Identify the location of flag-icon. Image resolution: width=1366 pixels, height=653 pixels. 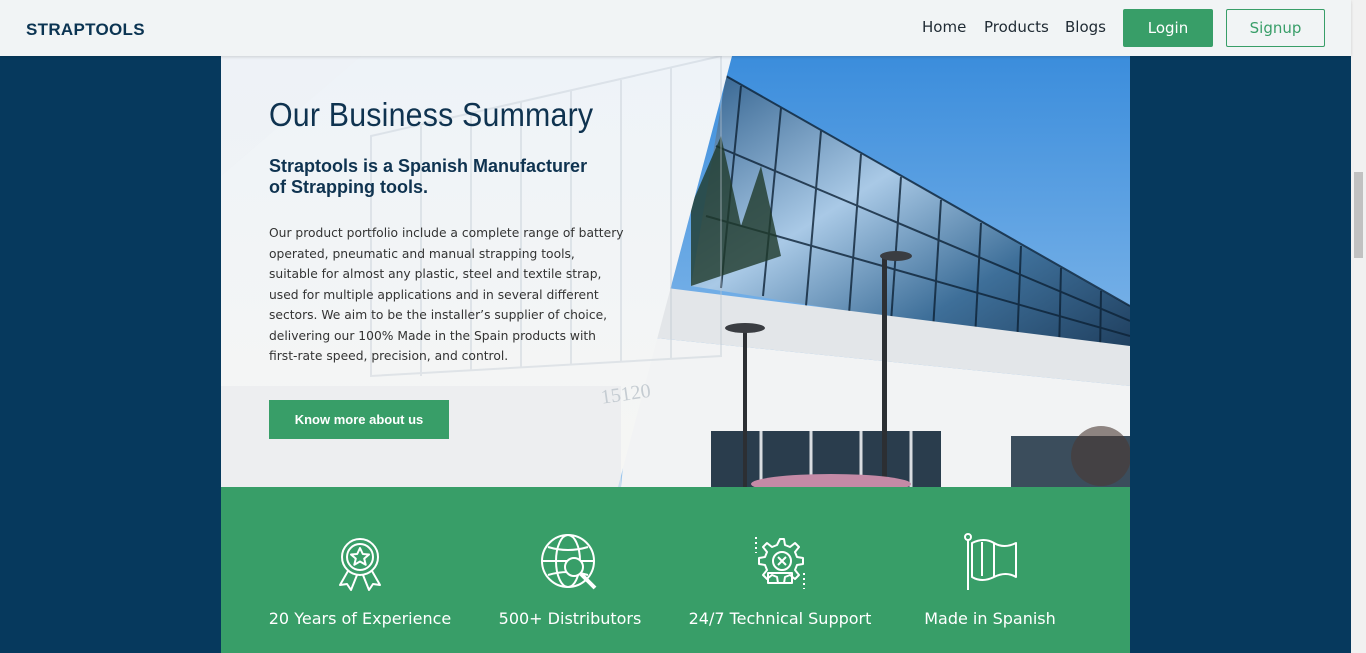
(990, 561).